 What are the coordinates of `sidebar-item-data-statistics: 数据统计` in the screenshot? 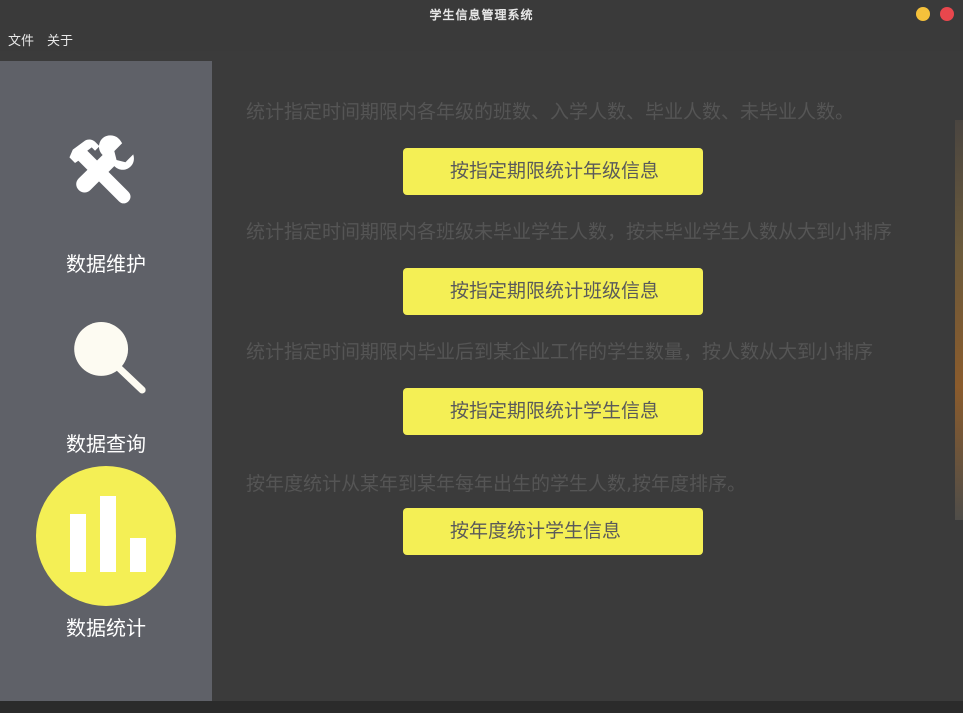 It's located at (106, 556).